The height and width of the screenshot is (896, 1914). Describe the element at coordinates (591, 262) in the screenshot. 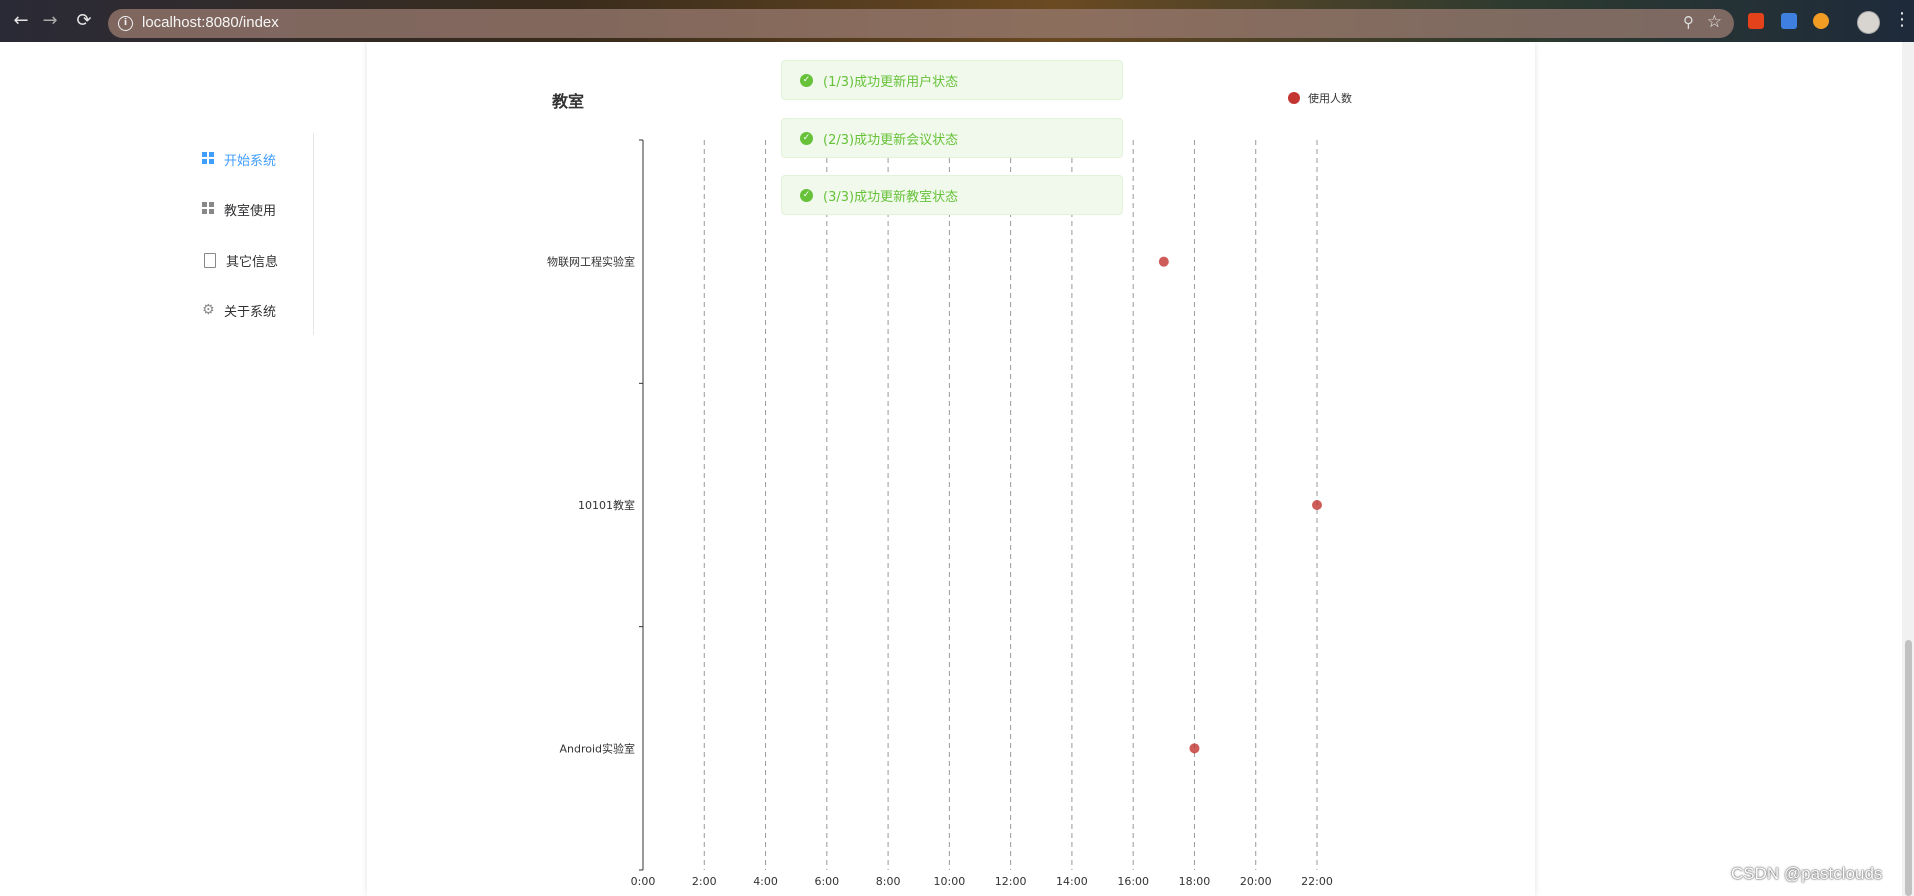

I see `y-category-label: 物联网工程实验室` at that location.